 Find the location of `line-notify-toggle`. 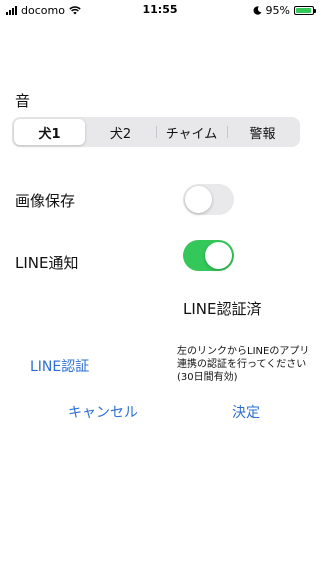

line-notify-toggle is located at coordinates (208, 255).